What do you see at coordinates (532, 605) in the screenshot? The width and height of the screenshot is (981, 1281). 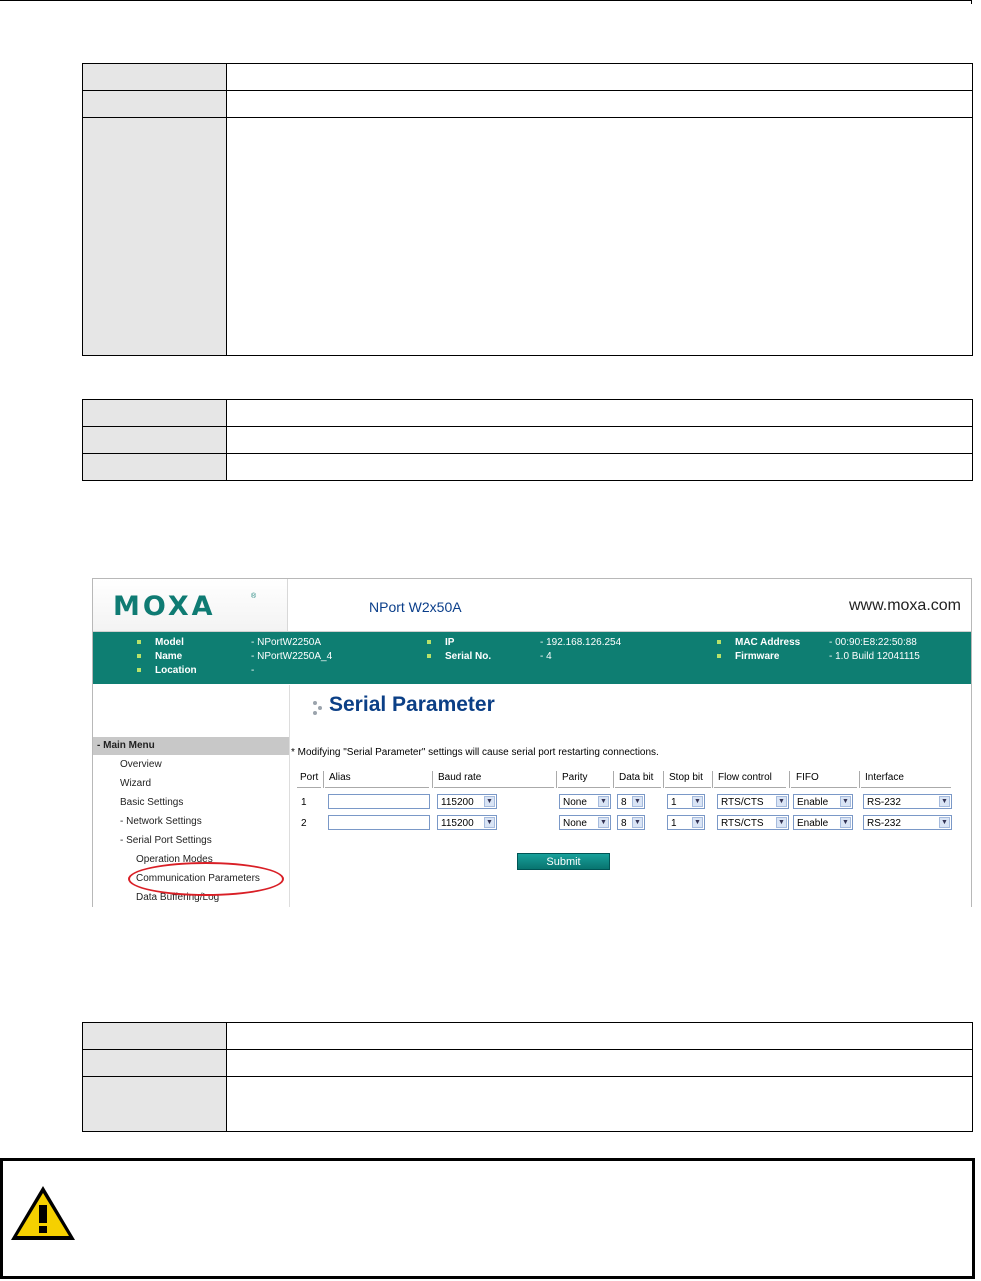 I see `console-header: MOXA ® NPort W2x50A www.moxa.com` at bounding box center [532, 605].